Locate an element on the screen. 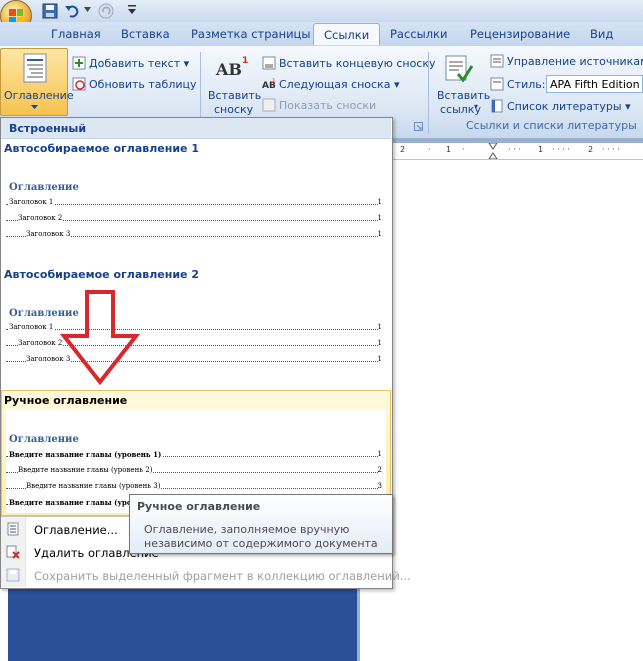 The width and height of the screenshot is (643, 661). undo-dropdown-icon is located at coordinates (87, 10).